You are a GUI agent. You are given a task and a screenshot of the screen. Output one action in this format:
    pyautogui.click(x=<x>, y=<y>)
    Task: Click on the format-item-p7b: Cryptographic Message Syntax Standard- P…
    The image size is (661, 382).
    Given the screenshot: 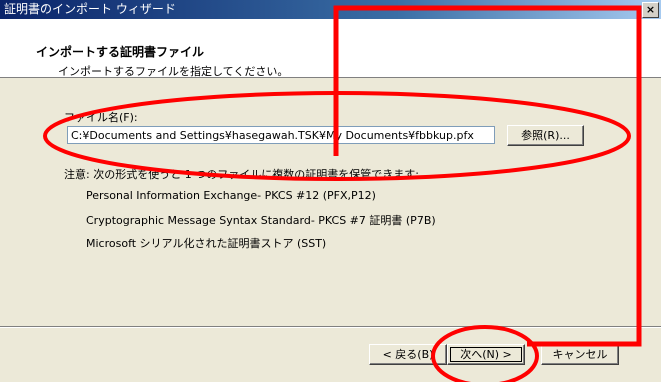 What is the action you would take?
    pyautogui.click(x=261, y=220)
    